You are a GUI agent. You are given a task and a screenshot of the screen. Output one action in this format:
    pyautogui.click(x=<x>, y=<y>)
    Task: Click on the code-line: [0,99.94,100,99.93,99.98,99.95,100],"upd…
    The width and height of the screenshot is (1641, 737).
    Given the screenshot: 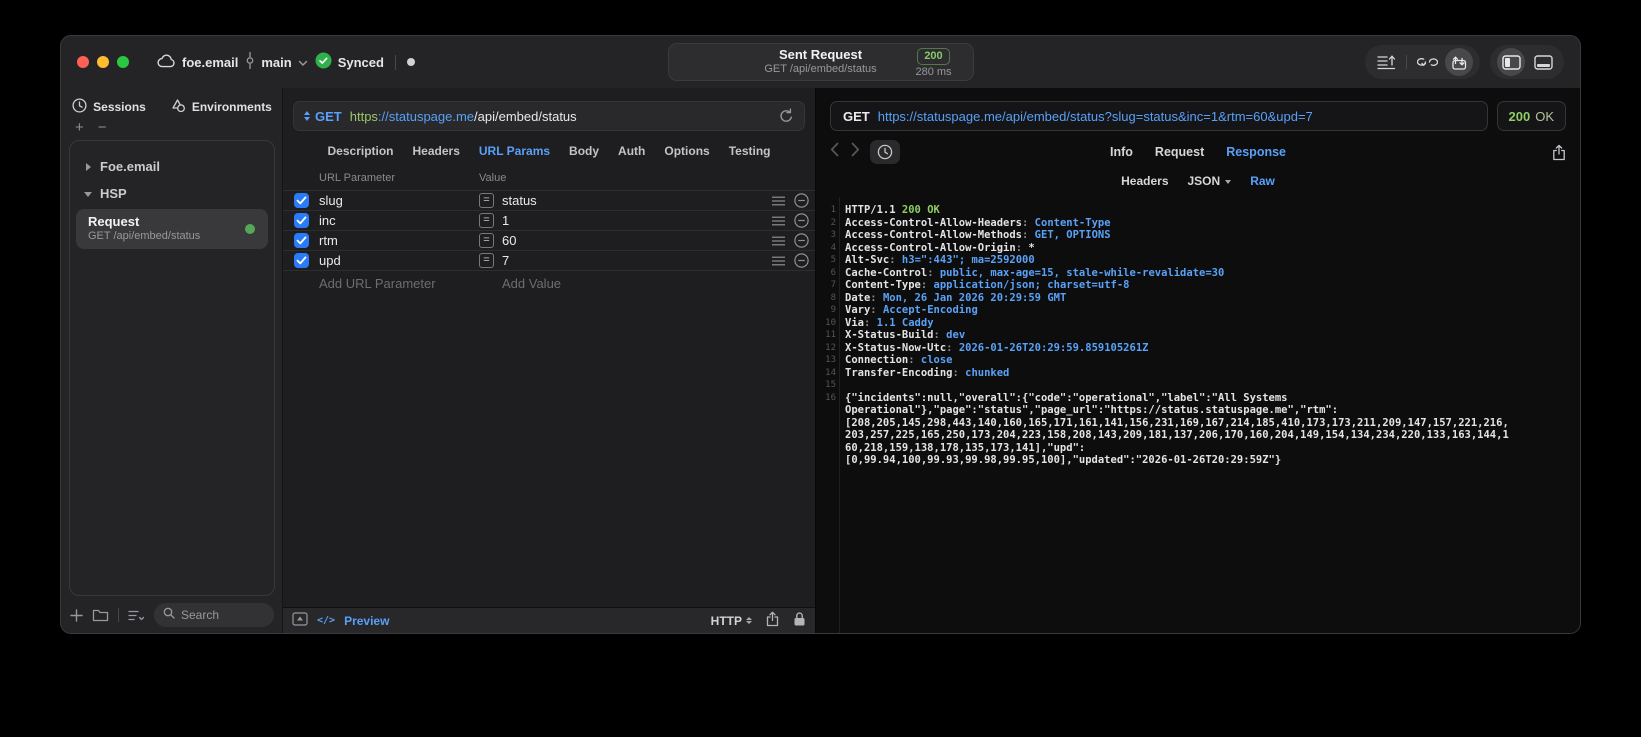 What is the action you would take?
    pyautogui.click(x=1063, y=460)
    